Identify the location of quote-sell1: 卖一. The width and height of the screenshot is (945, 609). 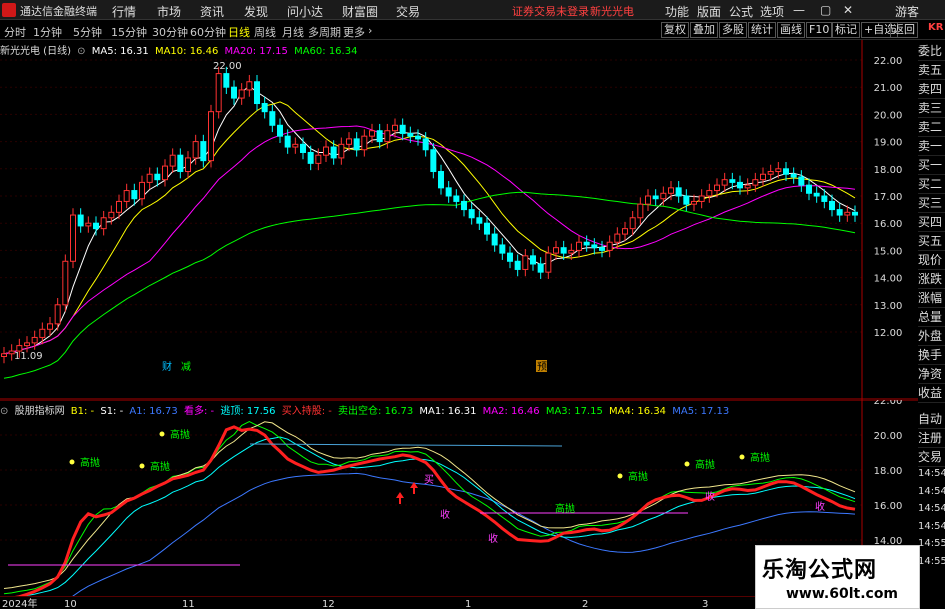
(931, 146).